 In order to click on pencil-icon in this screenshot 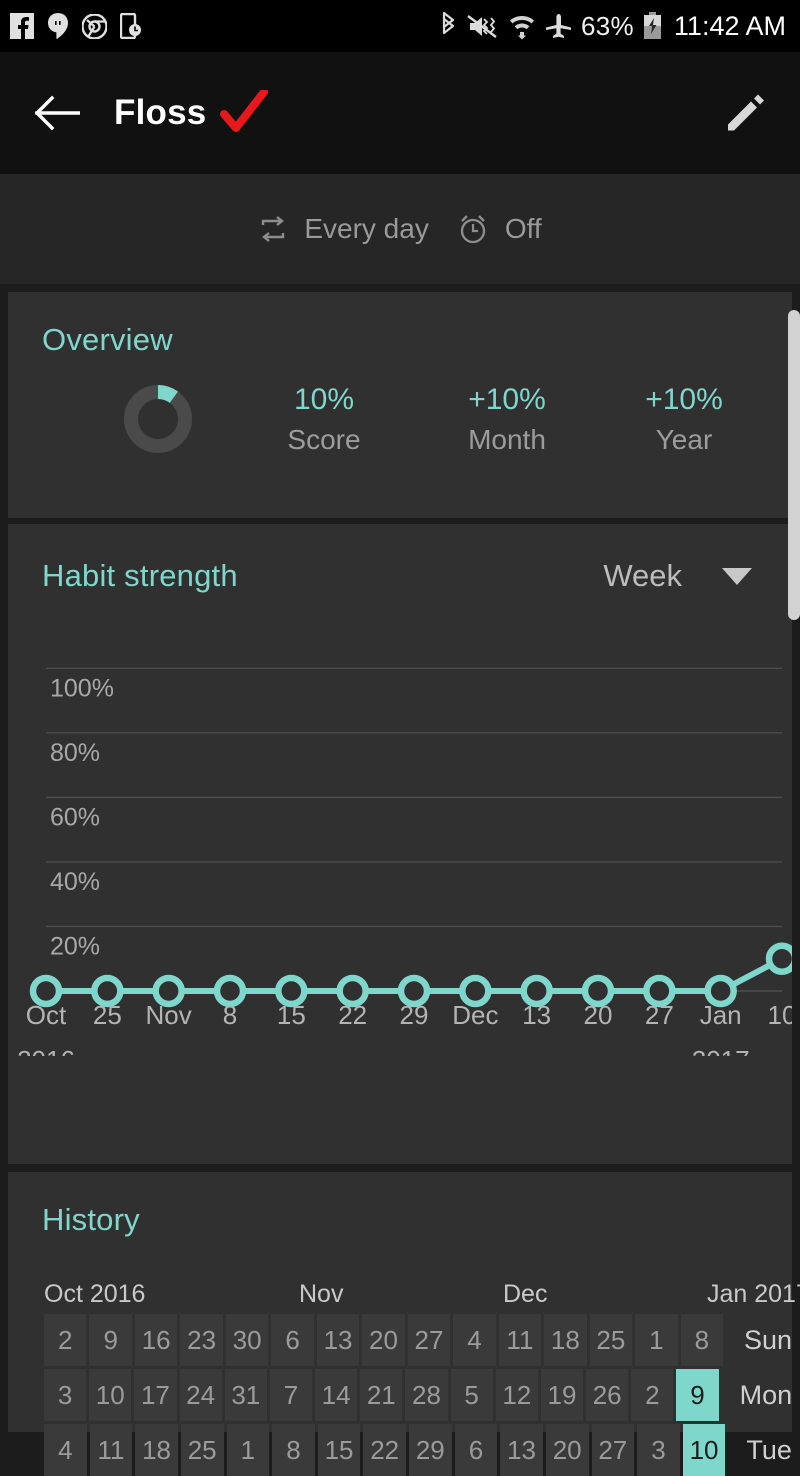, I will do `click(746, 112)`.